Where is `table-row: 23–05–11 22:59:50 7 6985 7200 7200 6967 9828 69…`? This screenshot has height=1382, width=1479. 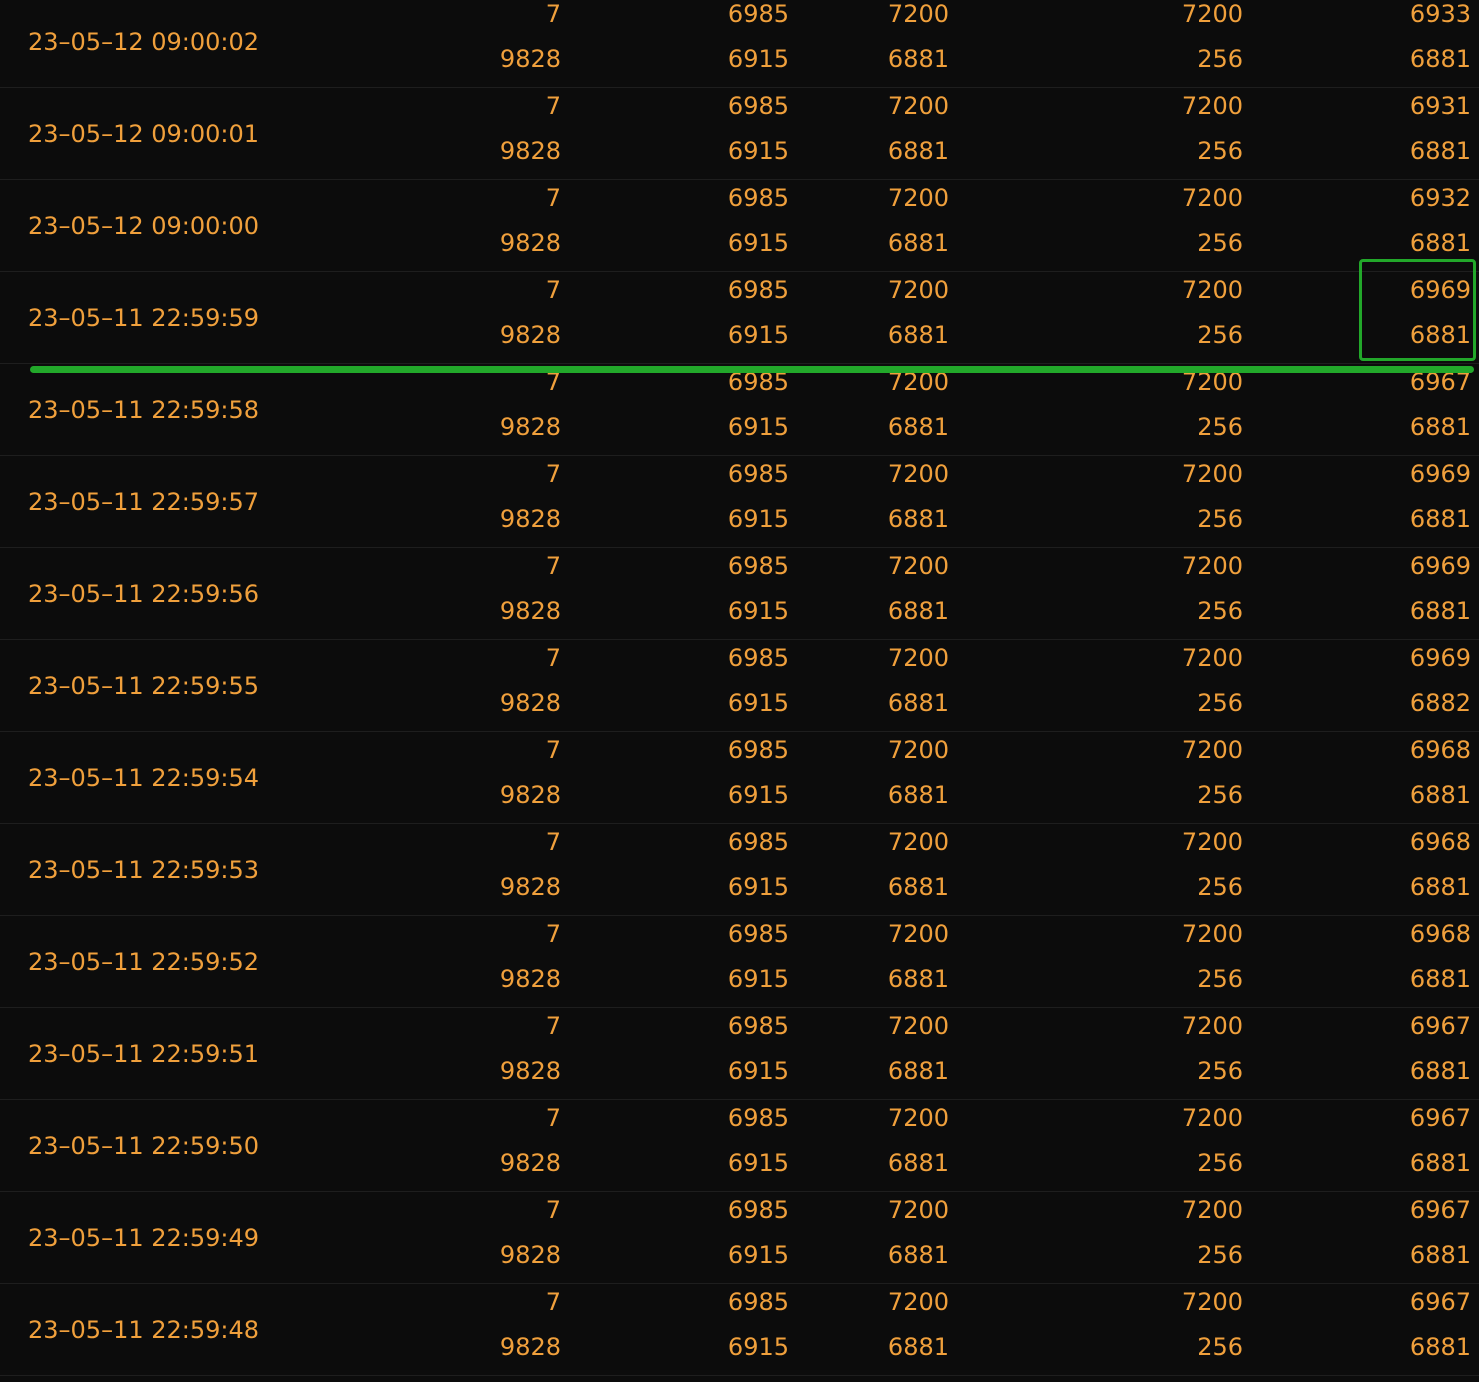
table-row: 23–05–11 22:59:50 7 6985 7200 7200 6967 9828 69… is located at coordinates (739, 1146).